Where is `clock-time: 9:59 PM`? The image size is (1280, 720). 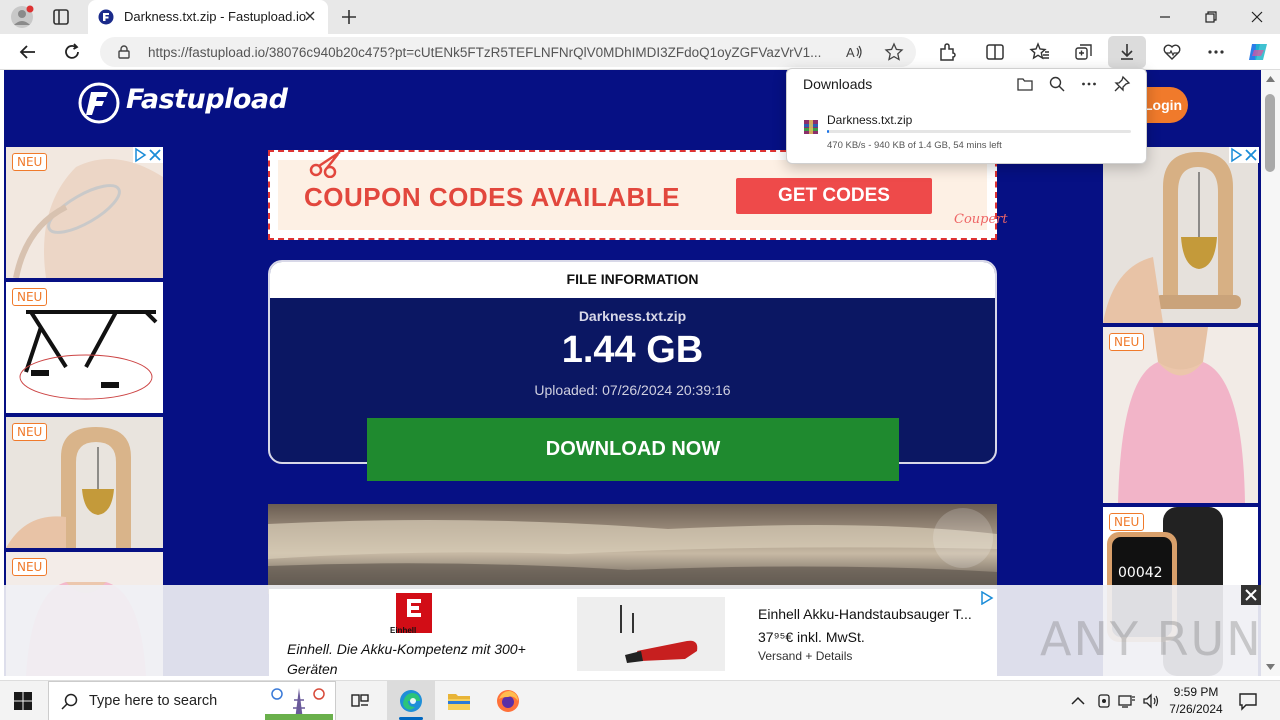 clock-time: 9:59 PM is located at coordinates (1196, 692).